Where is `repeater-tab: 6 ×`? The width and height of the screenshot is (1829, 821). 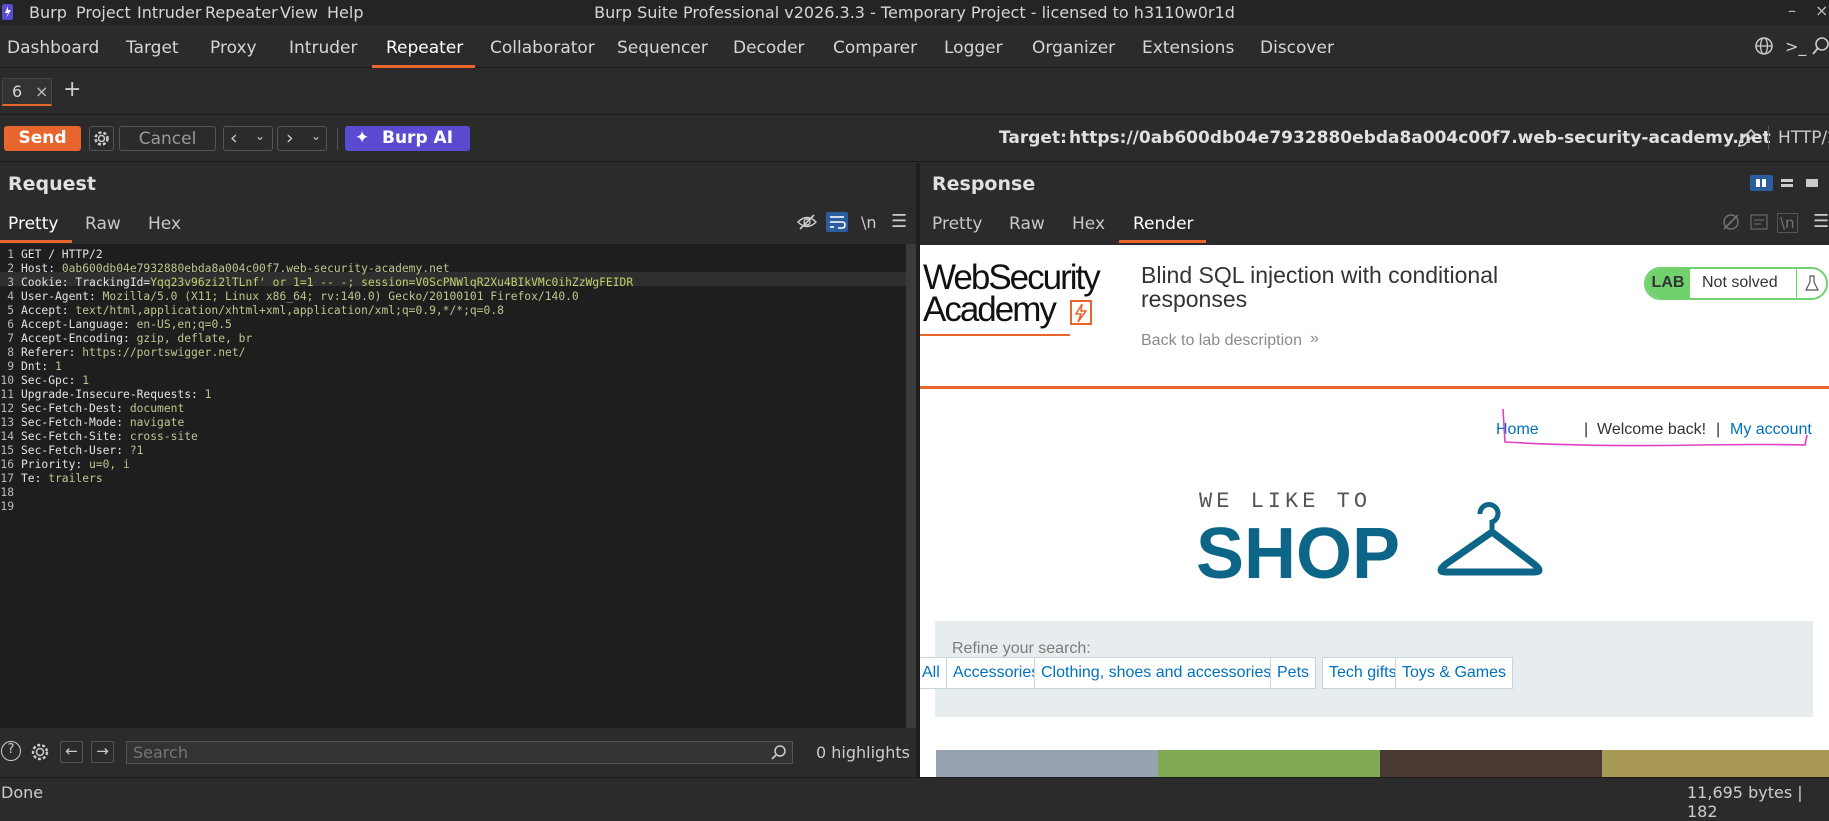
repeater-tab: 6 × is located at coordinates (27, 92).